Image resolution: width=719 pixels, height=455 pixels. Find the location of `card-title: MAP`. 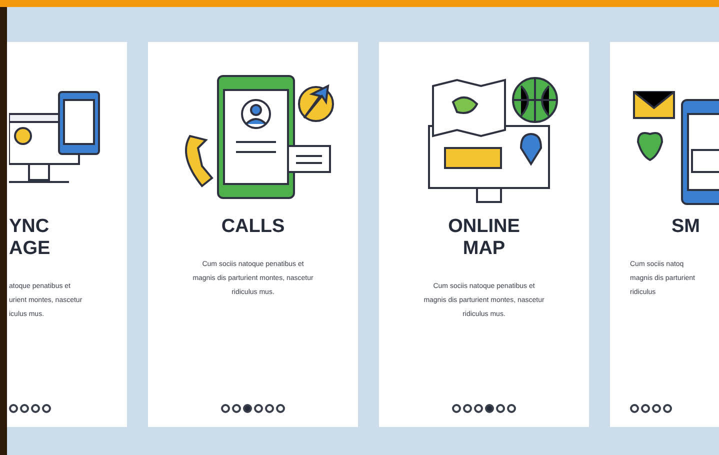

card-title: MAP is located at coordinates (484, 249).